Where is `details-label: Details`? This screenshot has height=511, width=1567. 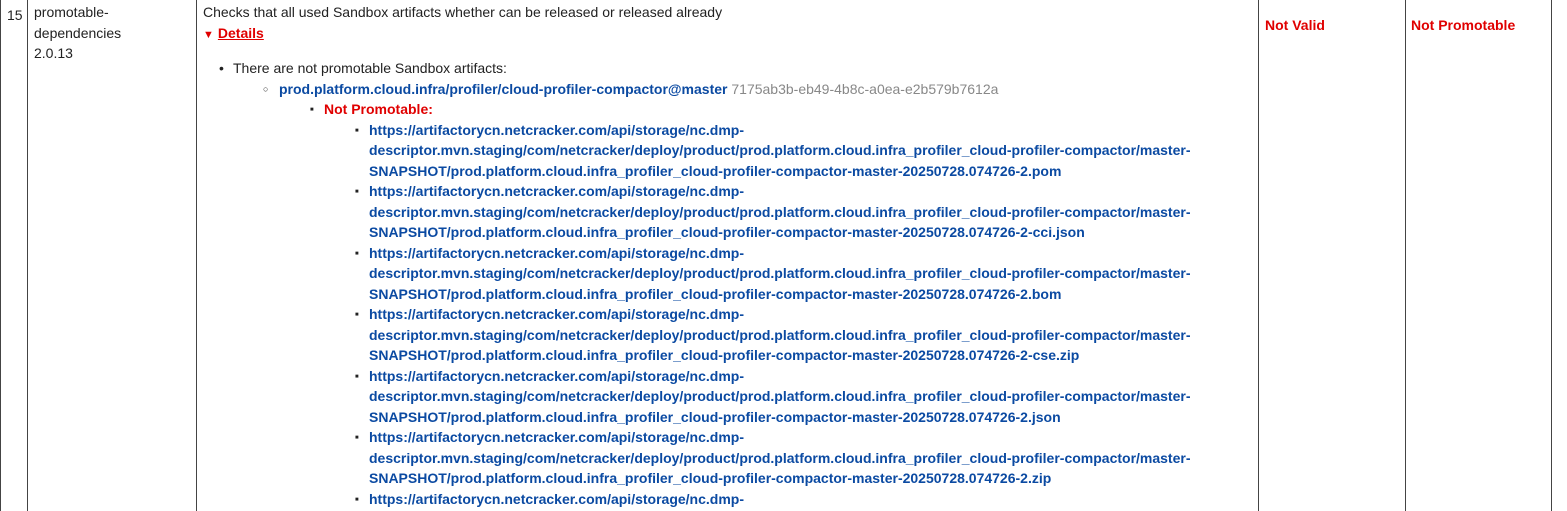
details-label: Details is located at coordinates (240, 32).